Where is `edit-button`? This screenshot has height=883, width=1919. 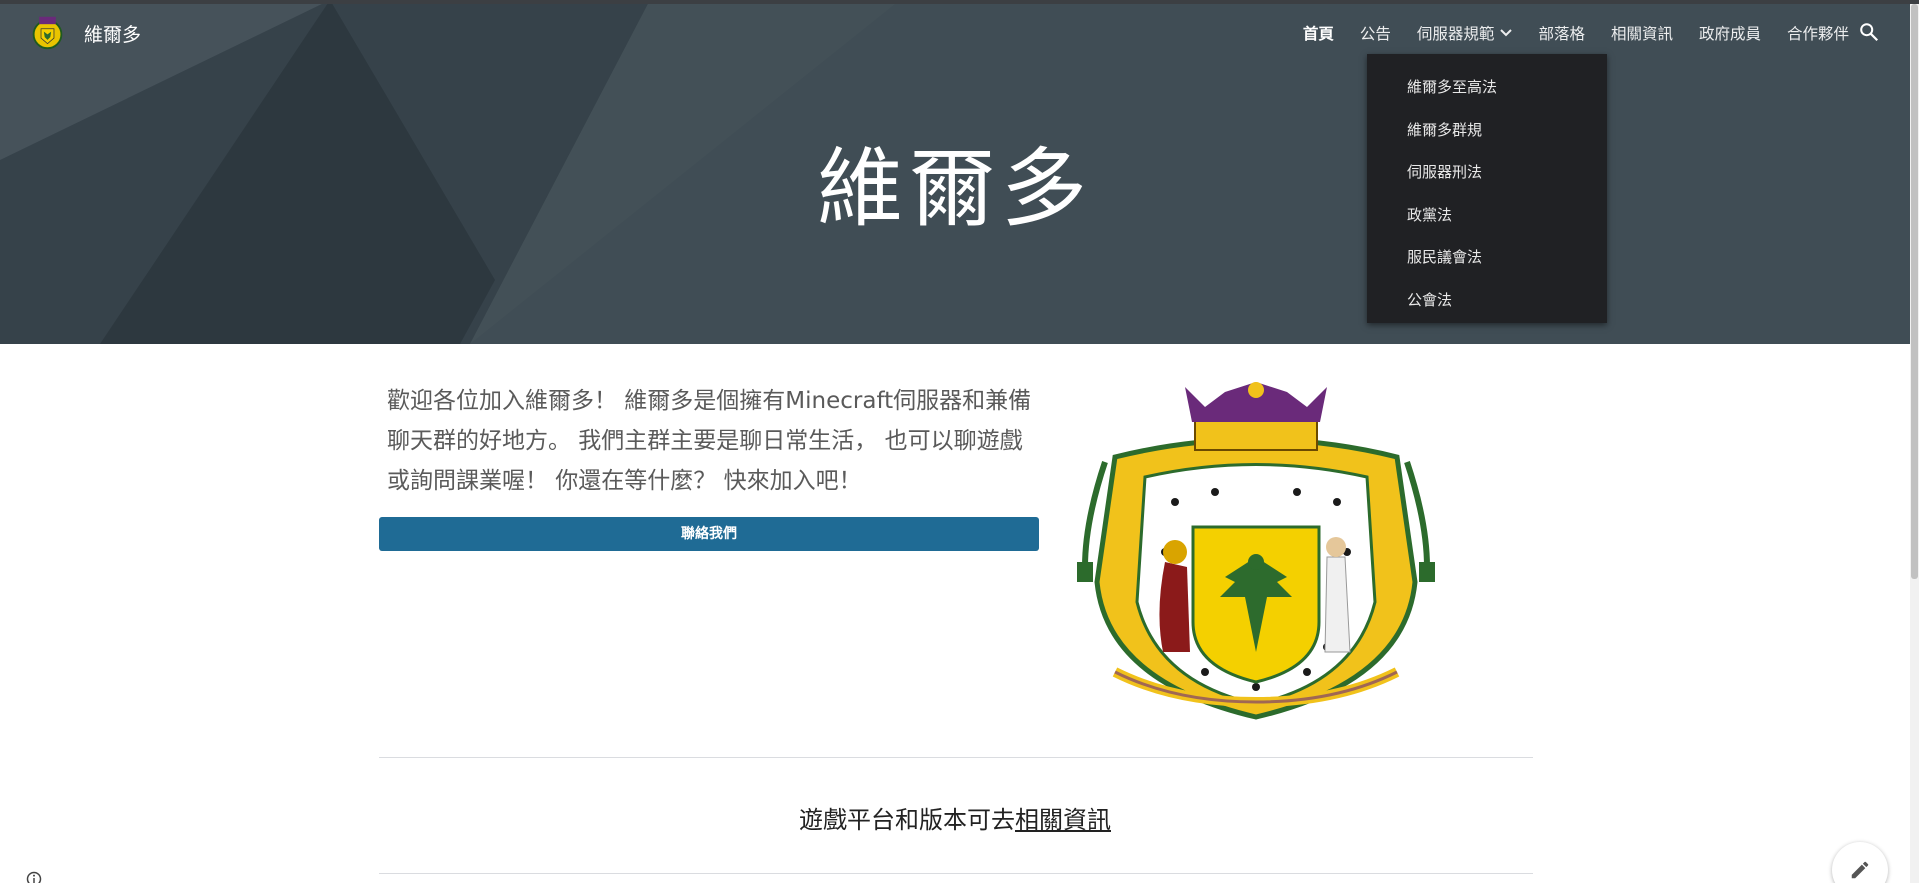 edit-button is located at coordinates (1860, 862).